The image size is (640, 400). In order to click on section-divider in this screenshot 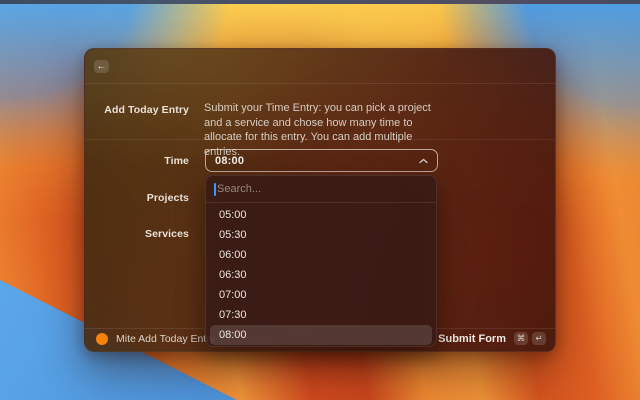, I will do `click(320, 139)`.